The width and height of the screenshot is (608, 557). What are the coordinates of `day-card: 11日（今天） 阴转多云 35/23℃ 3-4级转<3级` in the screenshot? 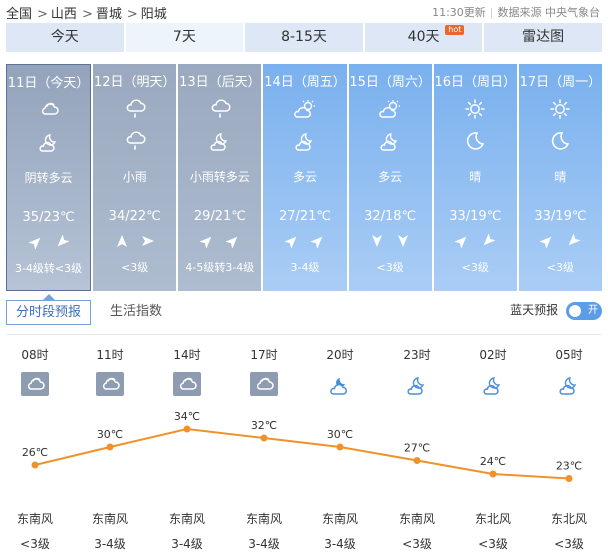 It's located at (49, 177).